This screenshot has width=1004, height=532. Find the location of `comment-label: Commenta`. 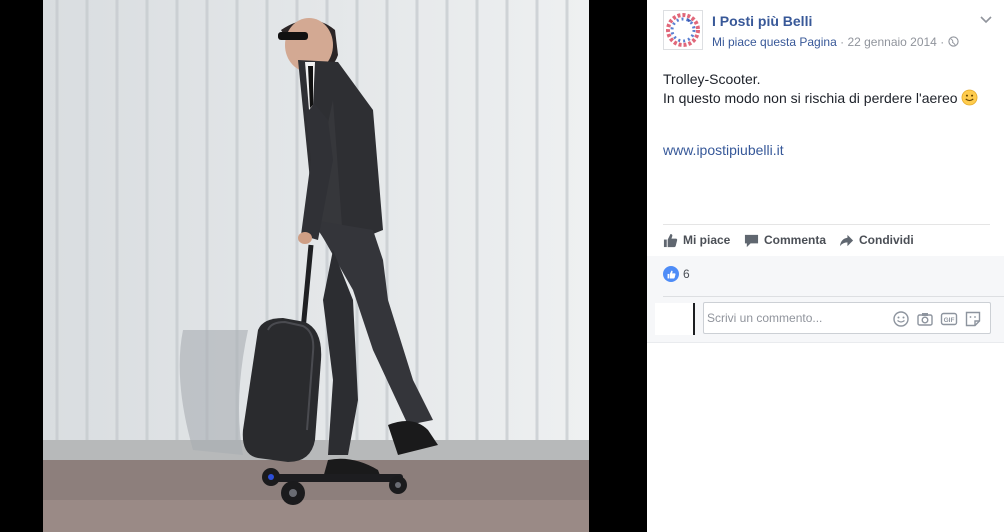

comment-label: Commenta is located at coordinates (795, 240).